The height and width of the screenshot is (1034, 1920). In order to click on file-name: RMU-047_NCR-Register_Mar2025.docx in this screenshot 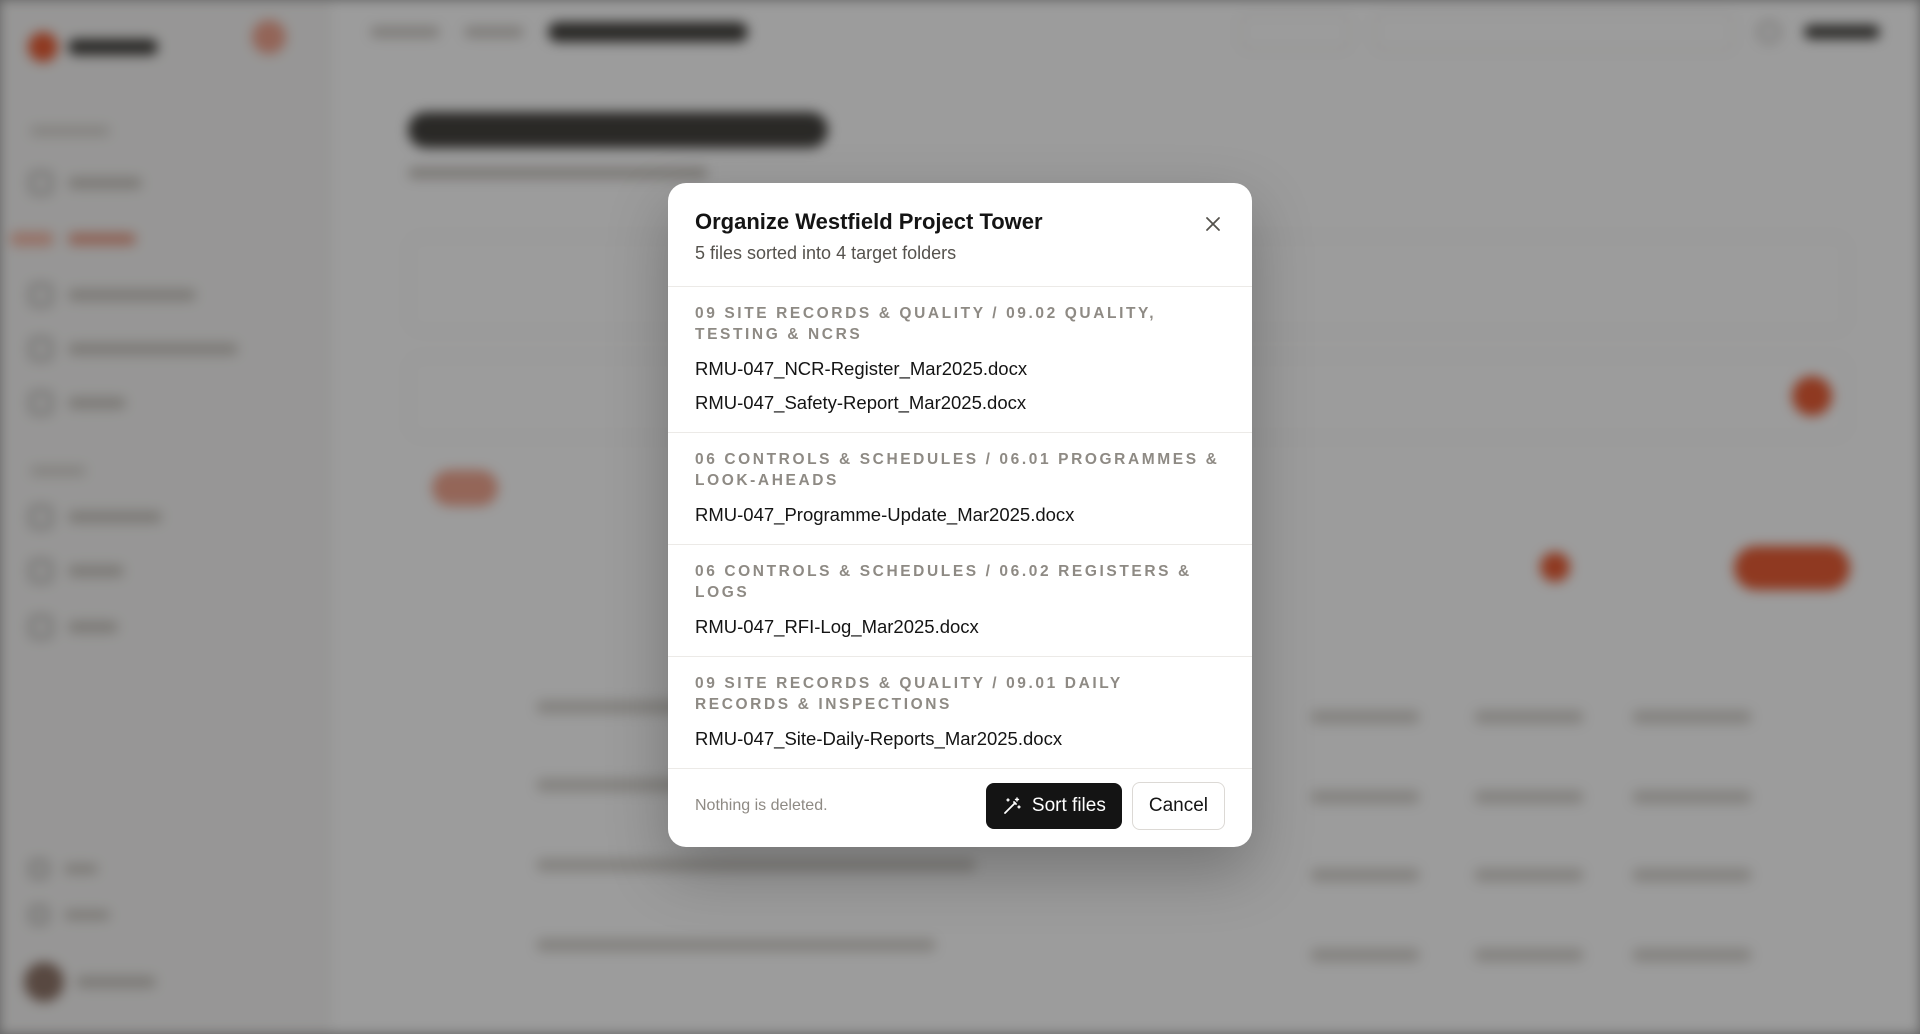, I will do `click(861, 368)`.